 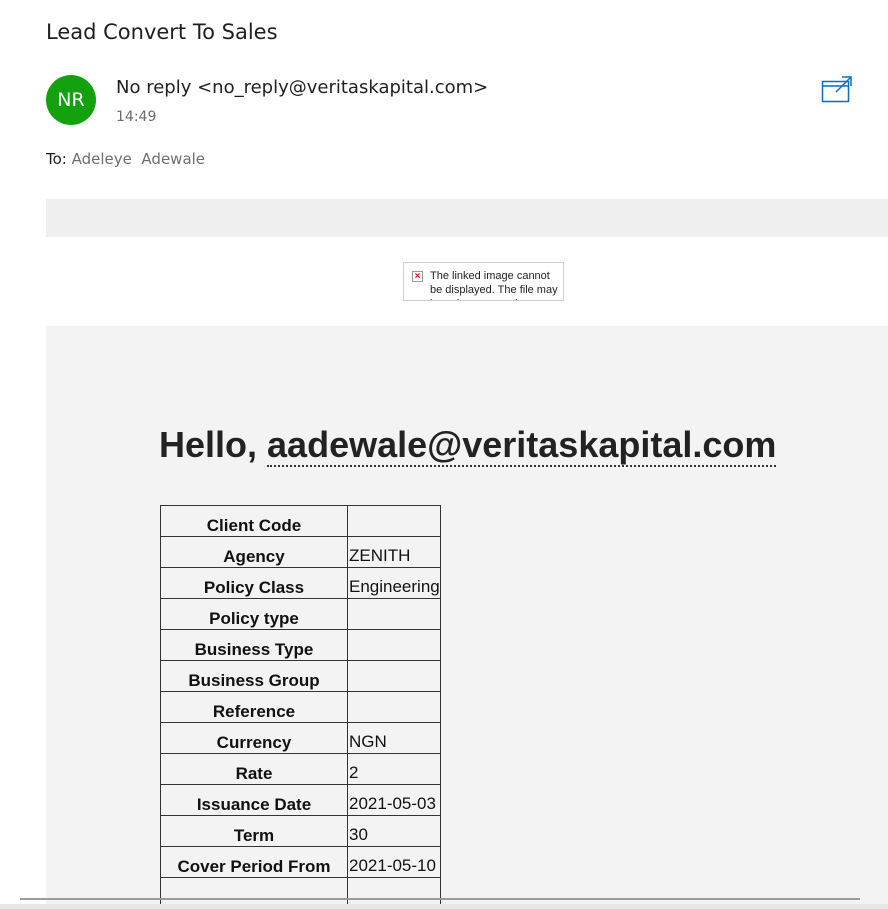 I want to click on field-label: Cover Period From, so click(x=254, y=862).